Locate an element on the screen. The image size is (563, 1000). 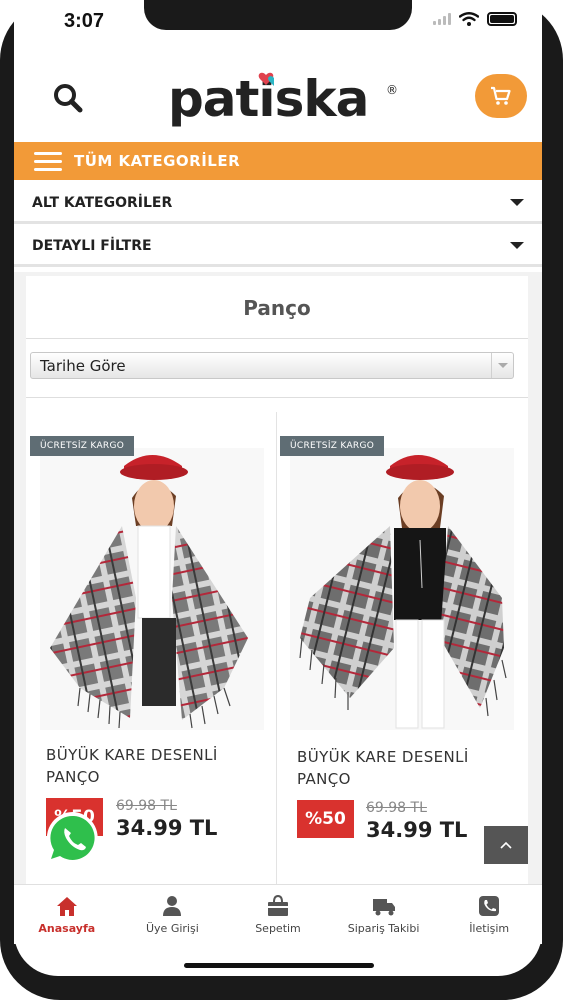
nav-home: Anasayfa is located at coordinates (67, 914).